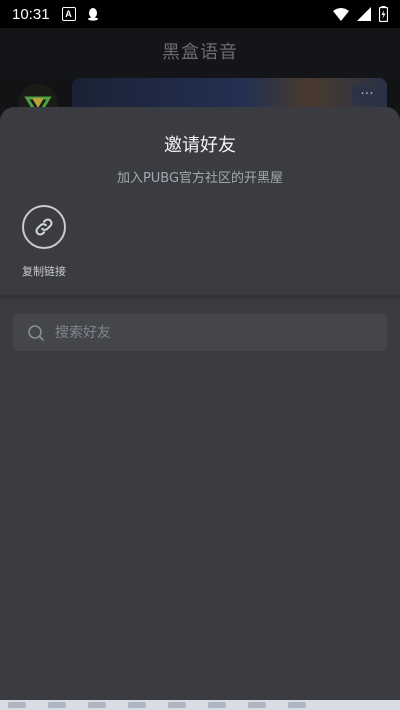 The height and width of the screenshot is (710, 400). Describe the element at coordinates (200, 145) in the screenshot. I see `sheet-title: 邀请好友` at that location.